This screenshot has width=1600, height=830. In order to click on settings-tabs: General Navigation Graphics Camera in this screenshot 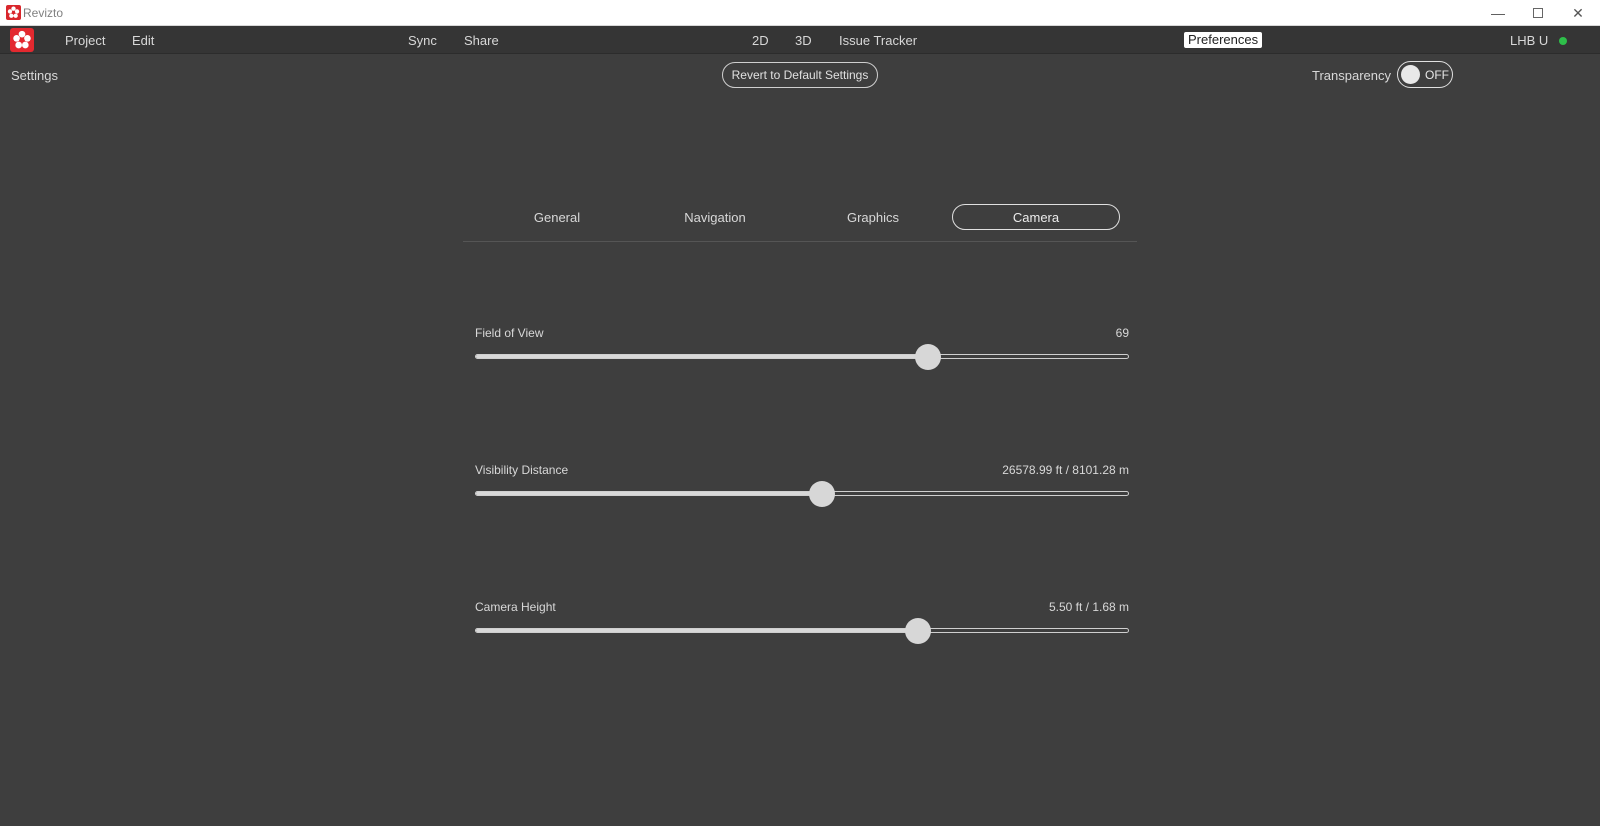, I will do `click(800, 222)`.